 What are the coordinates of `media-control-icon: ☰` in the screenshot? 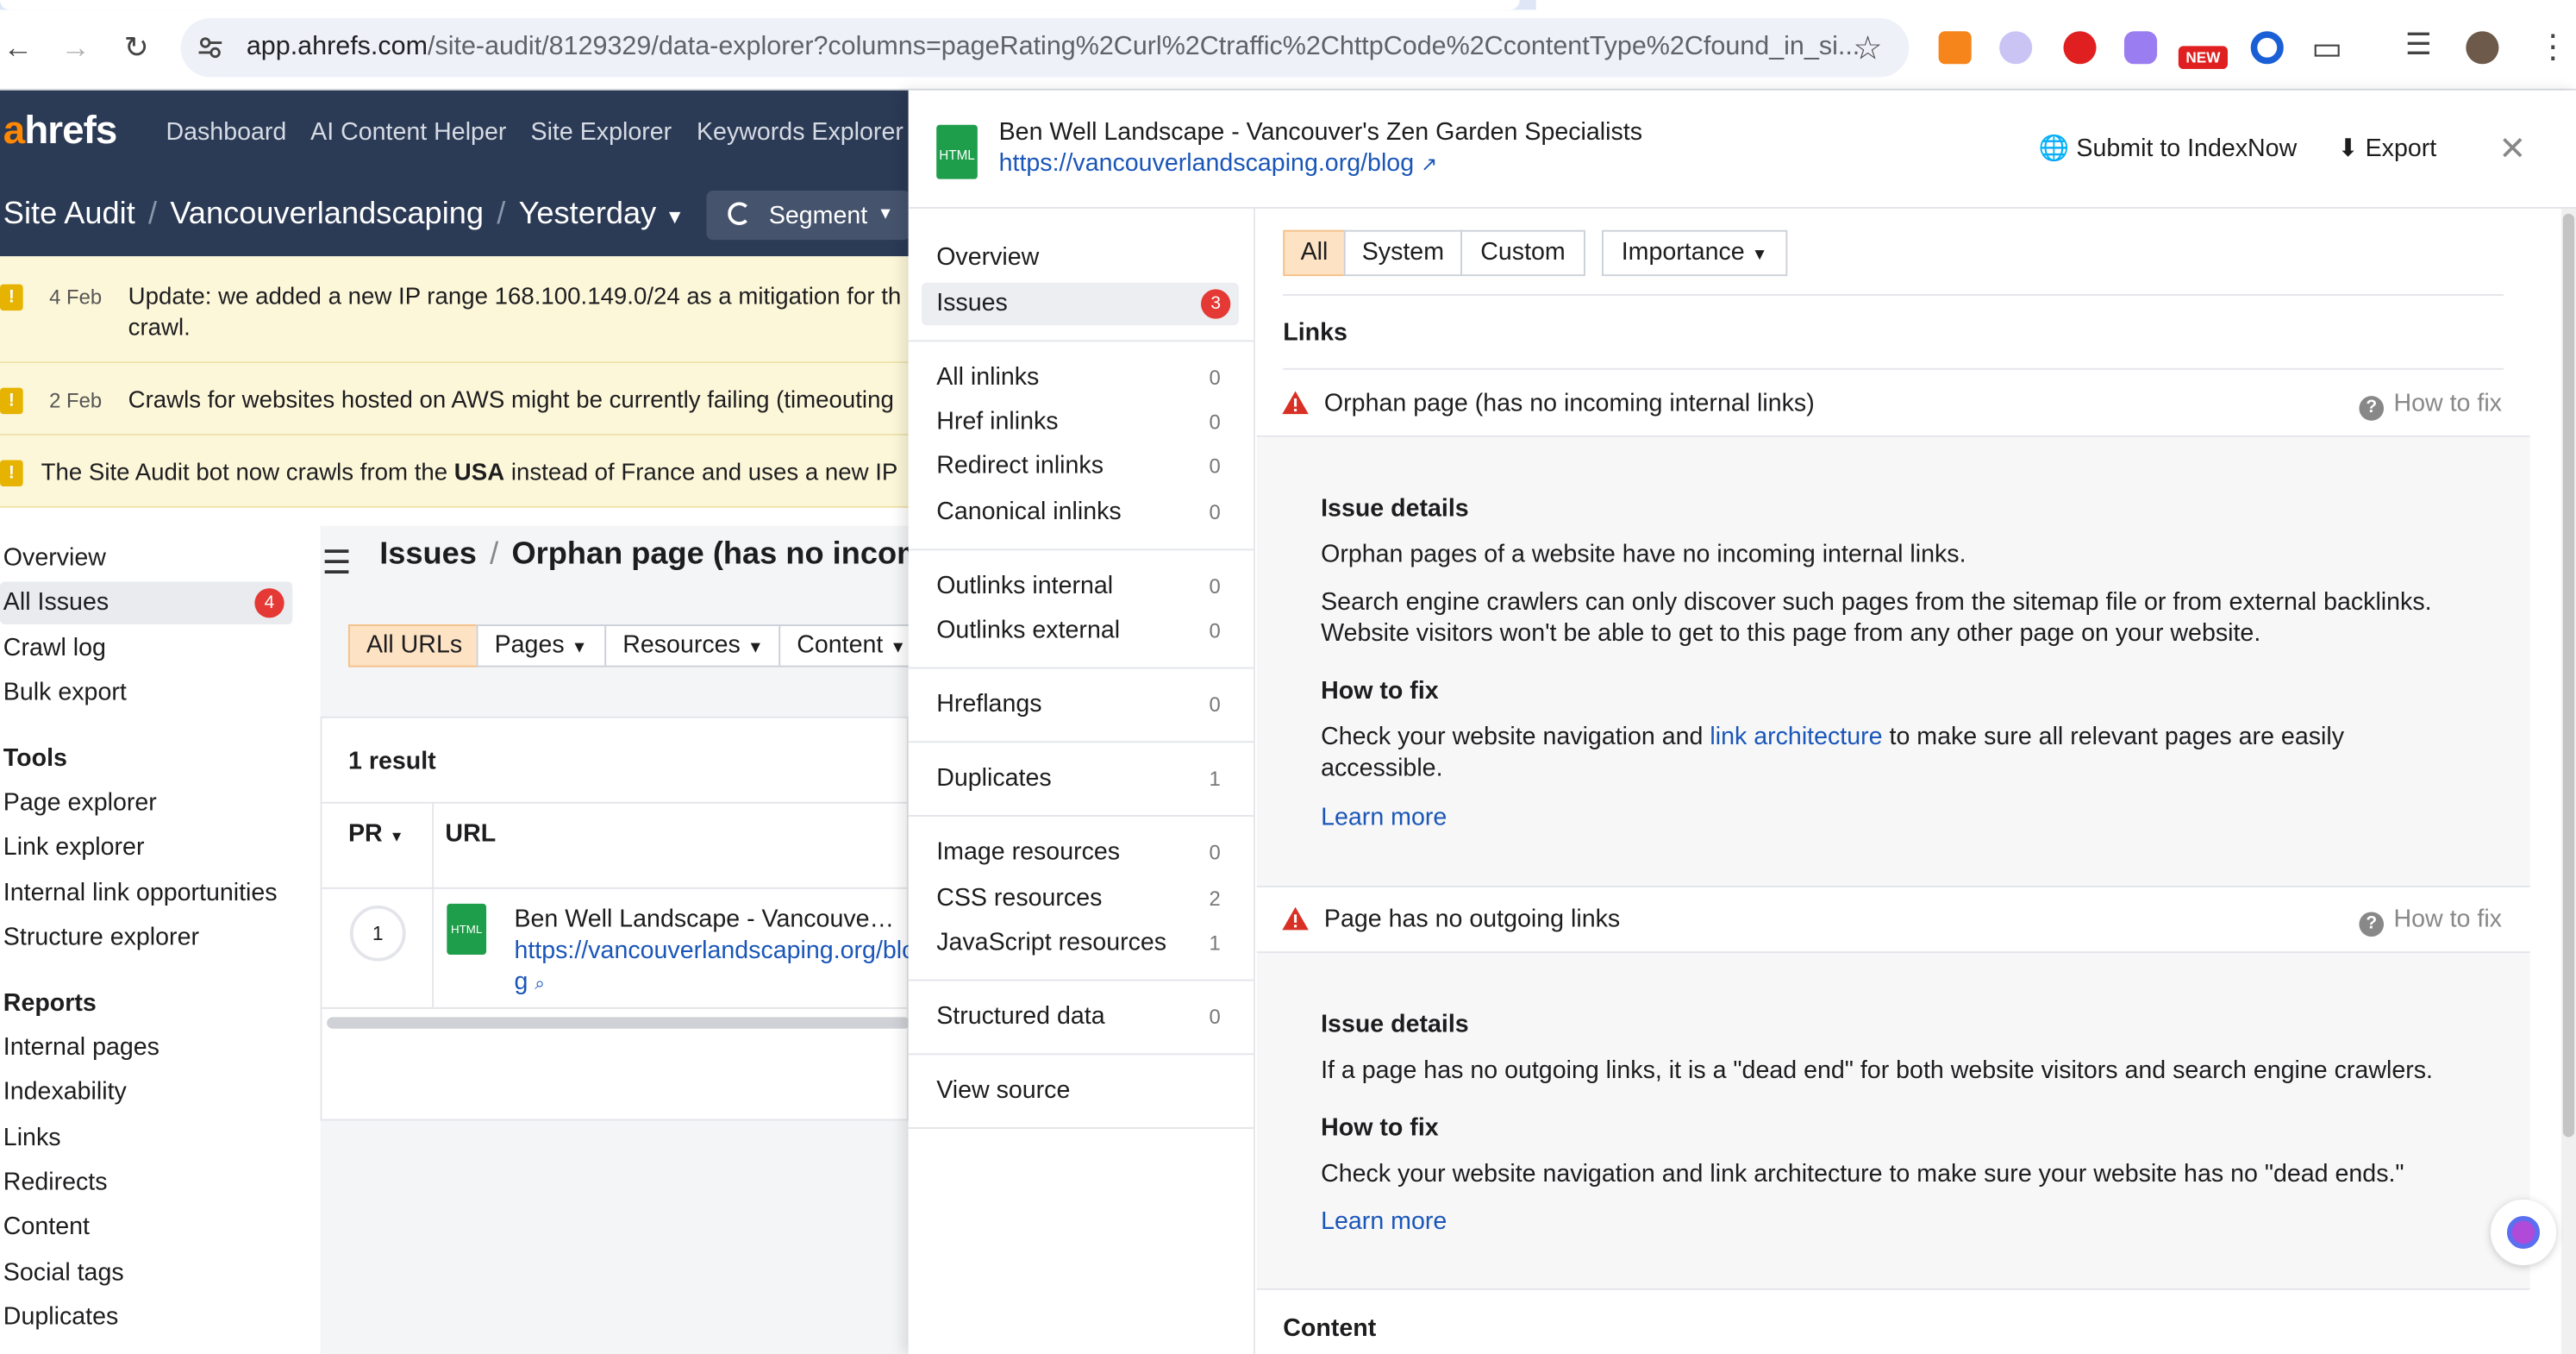 It's located at (2418, 45).